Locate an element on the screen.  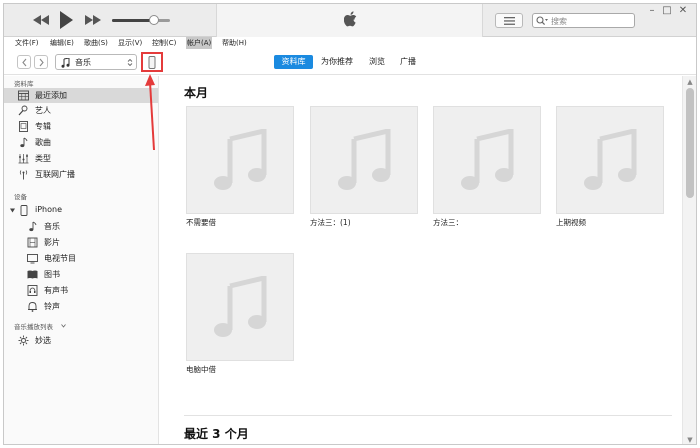
device-button is located at coordinates (152, 62).